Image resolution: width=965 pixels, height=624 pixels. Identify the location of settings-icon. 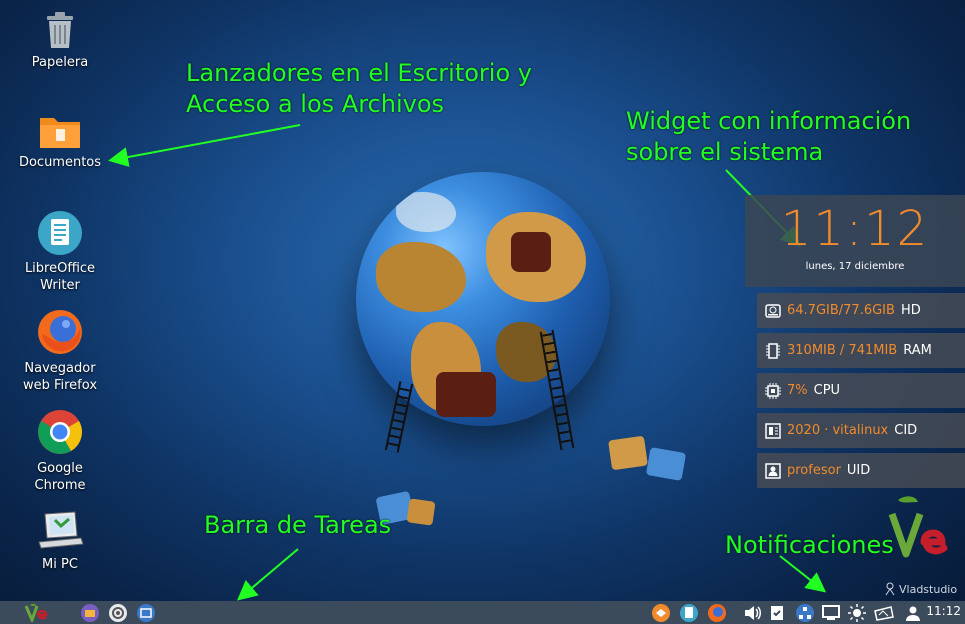
(118, 613).